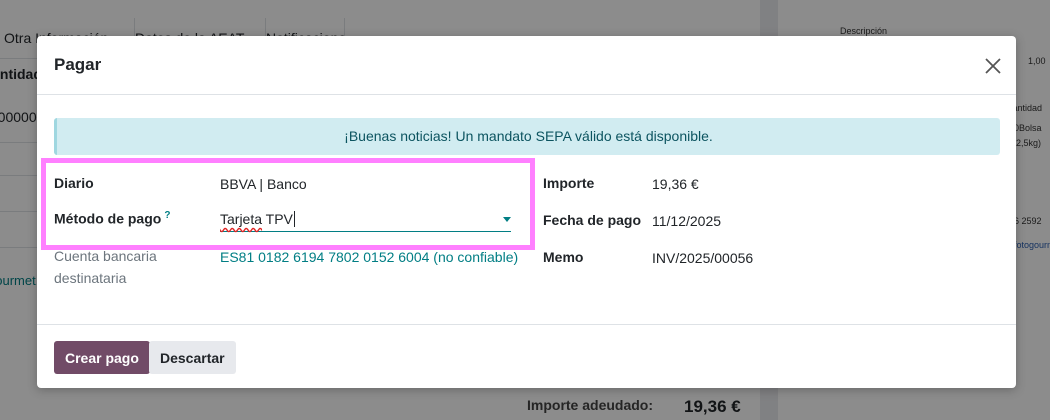 The height and width of the screenshot is (420, 1050). Describe the element at coordinates (592, 220) in the screenshot. I see `payment-date-label: Fecha de pago` at that location.